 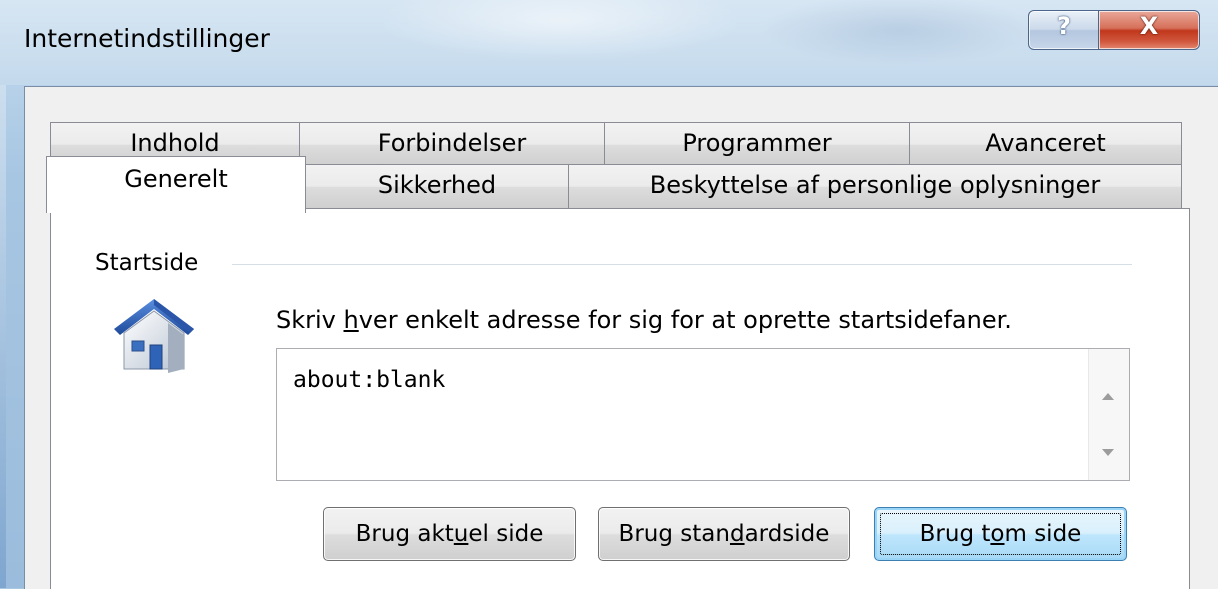 I want to click on scroll-down-icon, so click(x=1108, y=452).